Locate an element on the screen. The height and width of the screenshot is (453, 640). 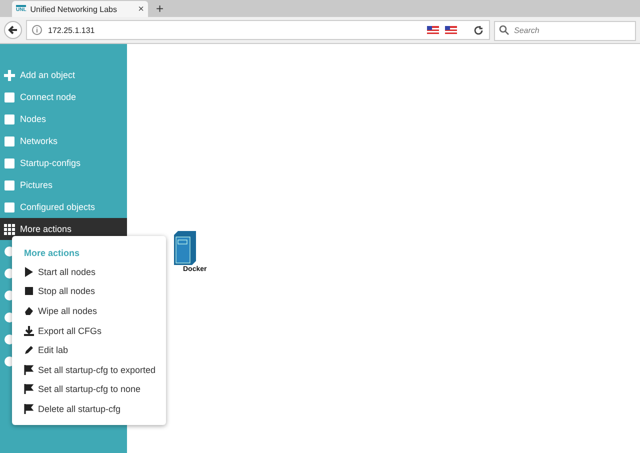
new-tab-button: + is located at coordinates (160, 8).